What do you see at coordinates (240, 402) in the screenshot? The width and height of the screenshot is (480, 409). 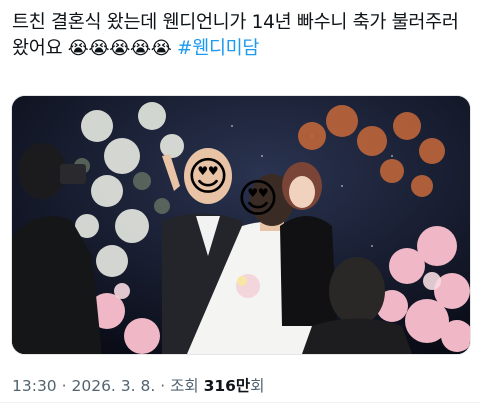 I see `divider` at bounding box center [240, 402].